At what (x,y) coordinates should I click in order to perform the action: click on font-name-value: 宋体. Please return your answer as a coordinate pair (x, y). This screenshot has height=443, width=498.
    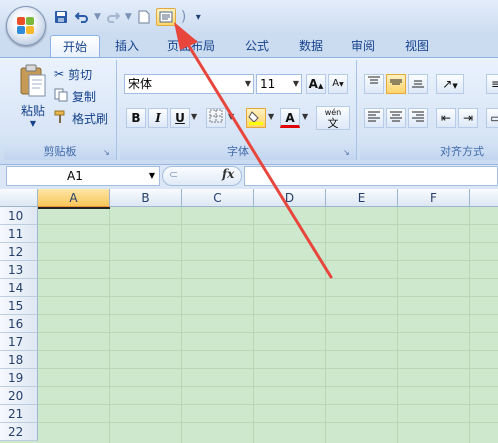
    Looking at the image, I should click on (140, 84).